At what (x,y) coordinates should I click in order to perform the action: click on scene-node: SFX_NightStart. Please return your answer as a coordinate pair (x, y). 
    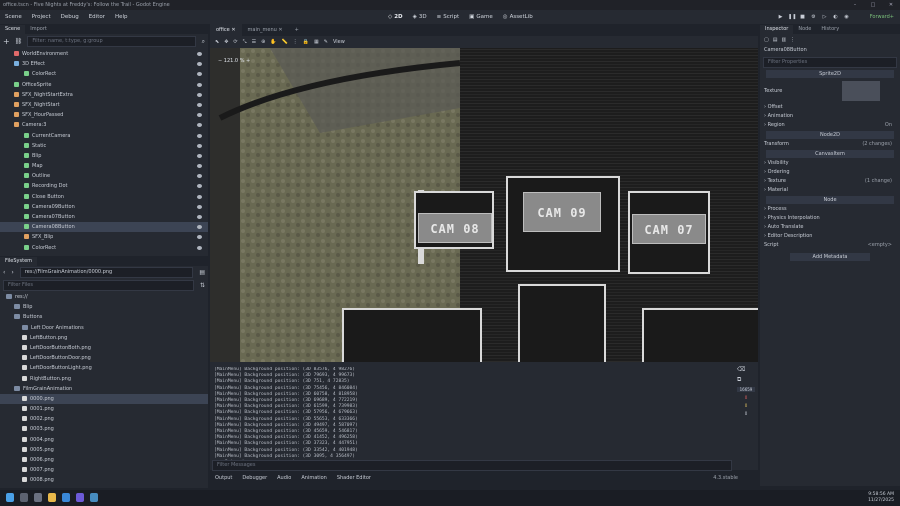
    Looking at the image, I should click on (104, 105).